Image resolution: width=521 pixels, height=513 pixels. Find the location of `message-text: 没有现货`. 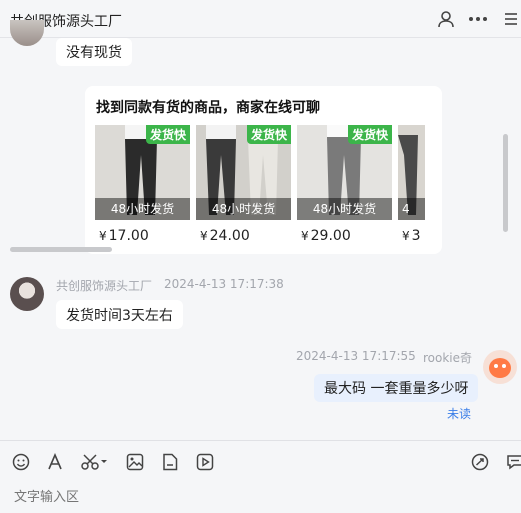

message-text: 没有现货 is located at coordinates (94, 53).